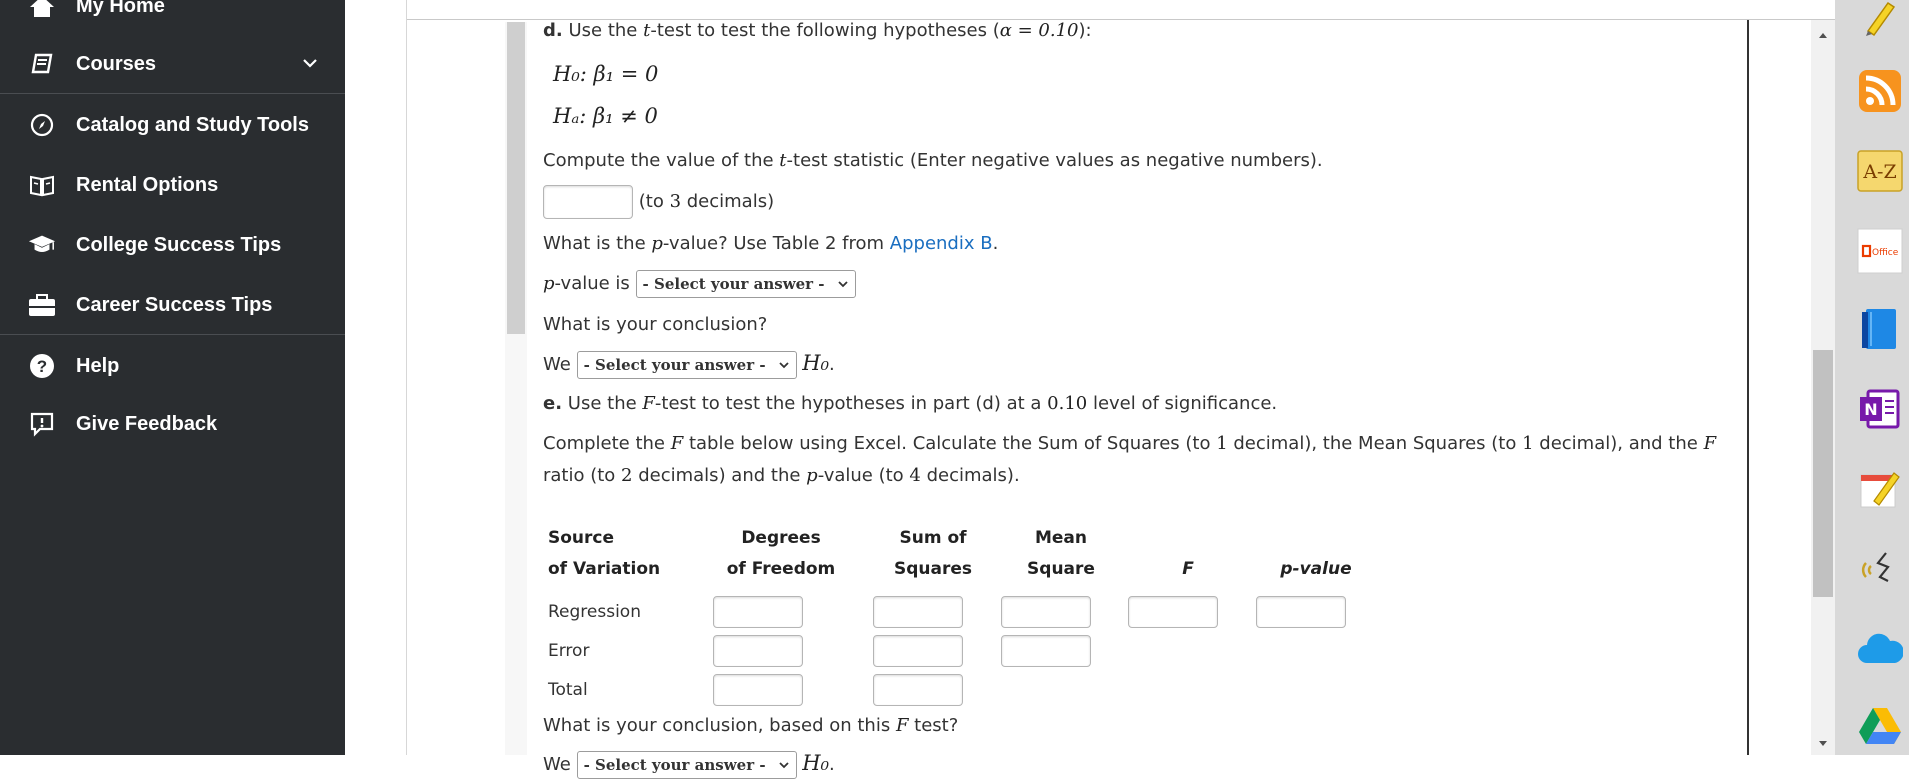 This screenshot has width=1909, height=779. What do you see at coordinates (597, 243) in the screenshot?
I see `text: What is the` at bounding box center [597, 243].